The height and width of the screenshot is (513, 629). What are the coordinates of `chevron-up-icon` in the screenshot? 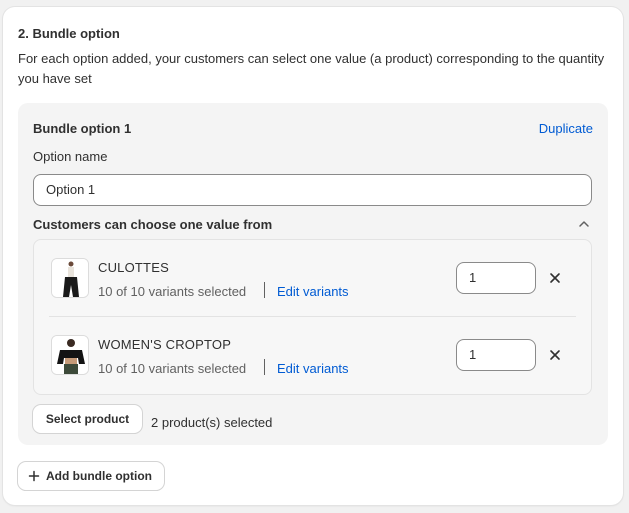 It's located at (584, 224).